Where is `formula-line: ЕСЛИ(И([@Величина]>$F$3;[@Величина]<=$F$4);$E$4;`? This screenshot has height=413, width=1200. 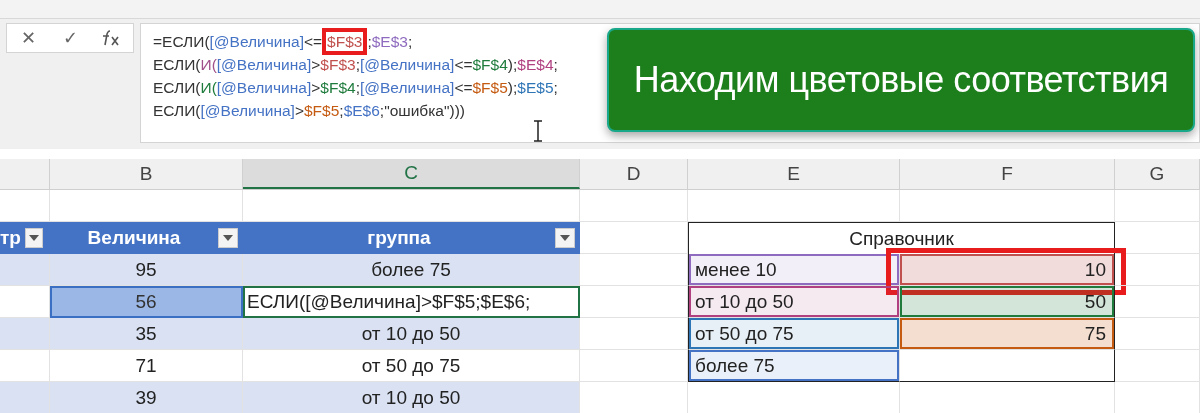 formula-line: ЕСЛИ(И([@Величина]>$F$3;[@Величина]<=$F$4);$E$4; is located at coordinates (355, 65).